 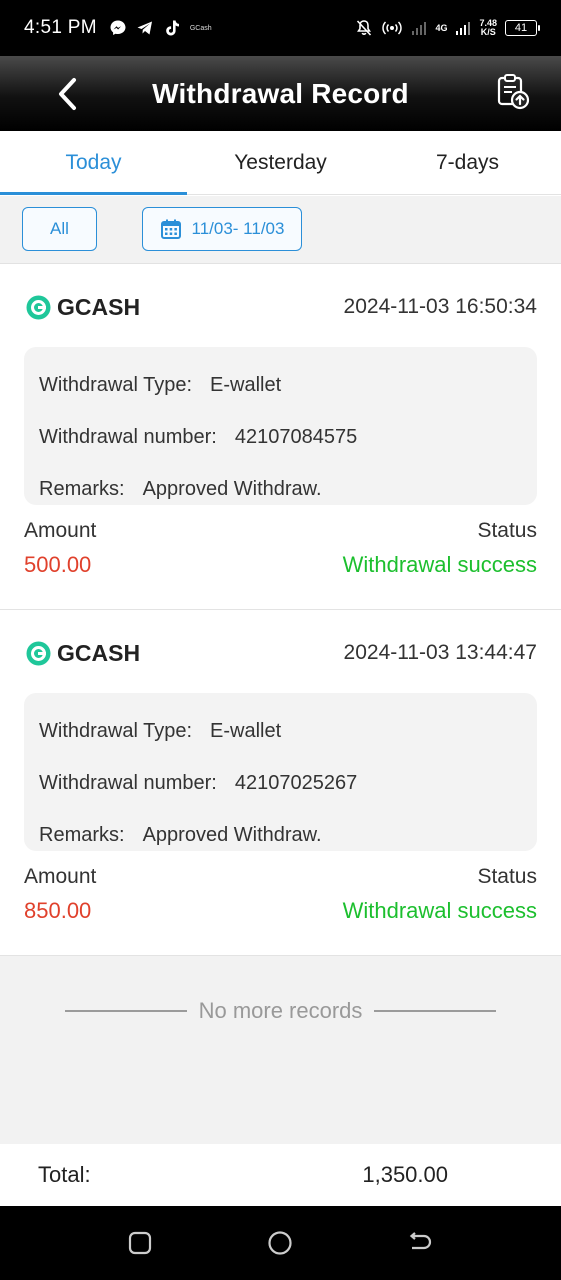 What do you see at coordinates (64, 1174) in the screenshot?
I see `total-label: Total:` at bounding box center [64, 1174].